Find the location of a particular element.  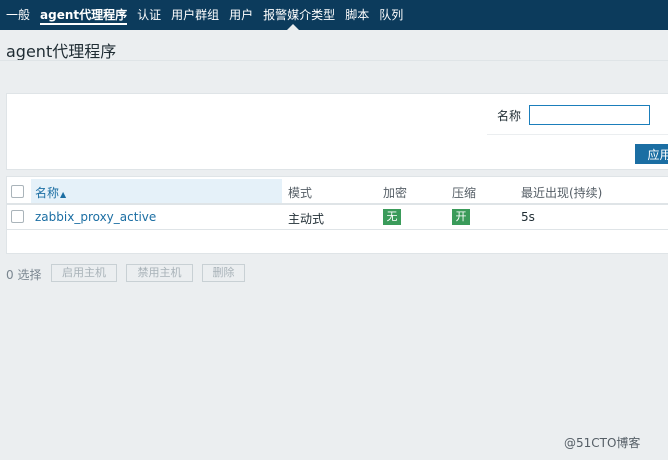

row-checkbox is located at coordinates (17, 216).